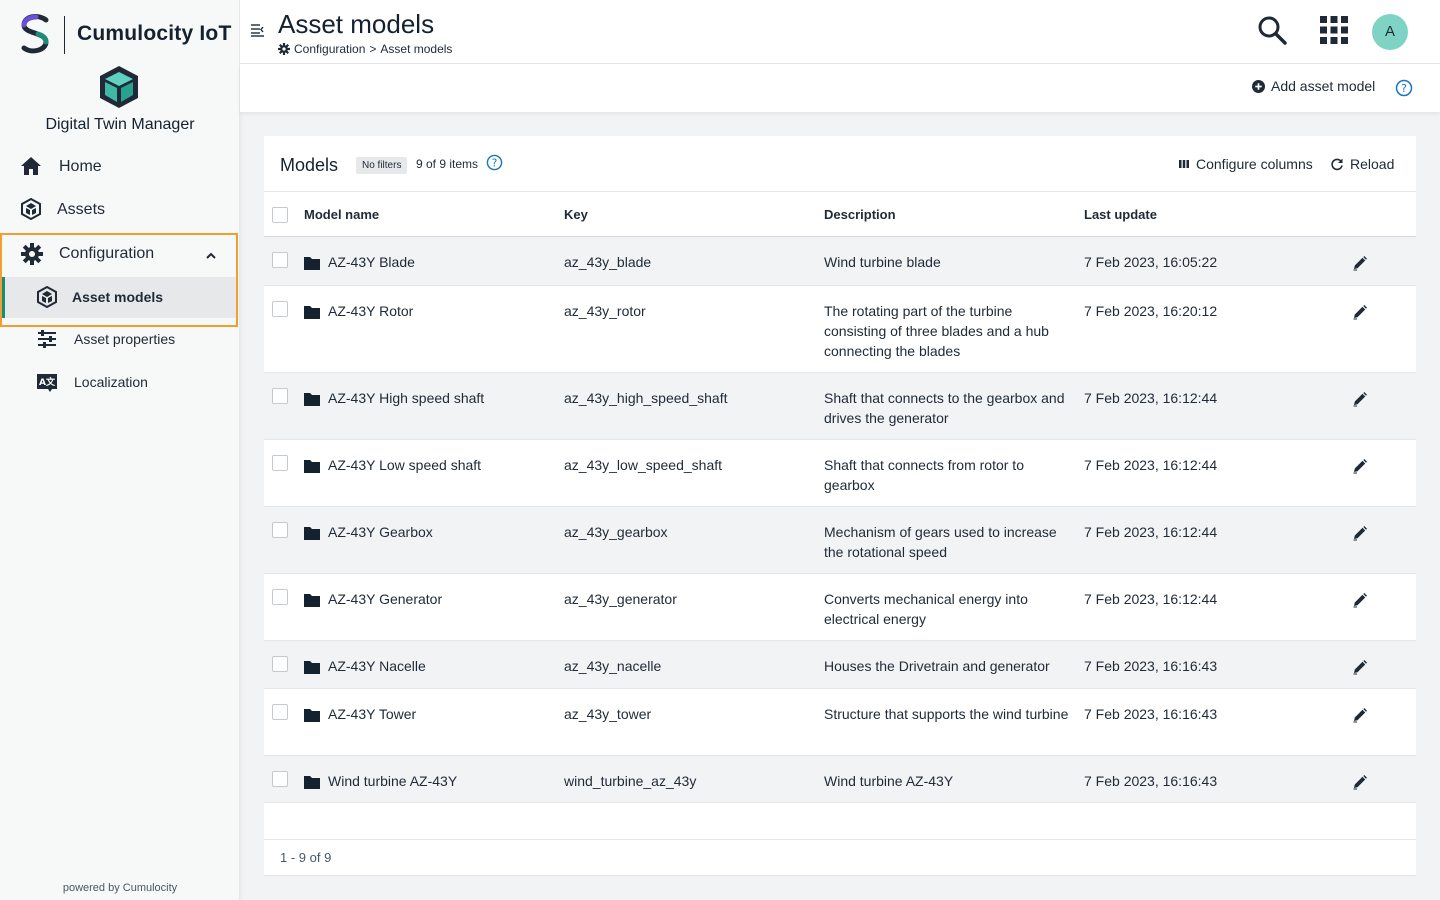  I want to click on cell-model-name: AZ-43Y Generator, so click(385, 599).